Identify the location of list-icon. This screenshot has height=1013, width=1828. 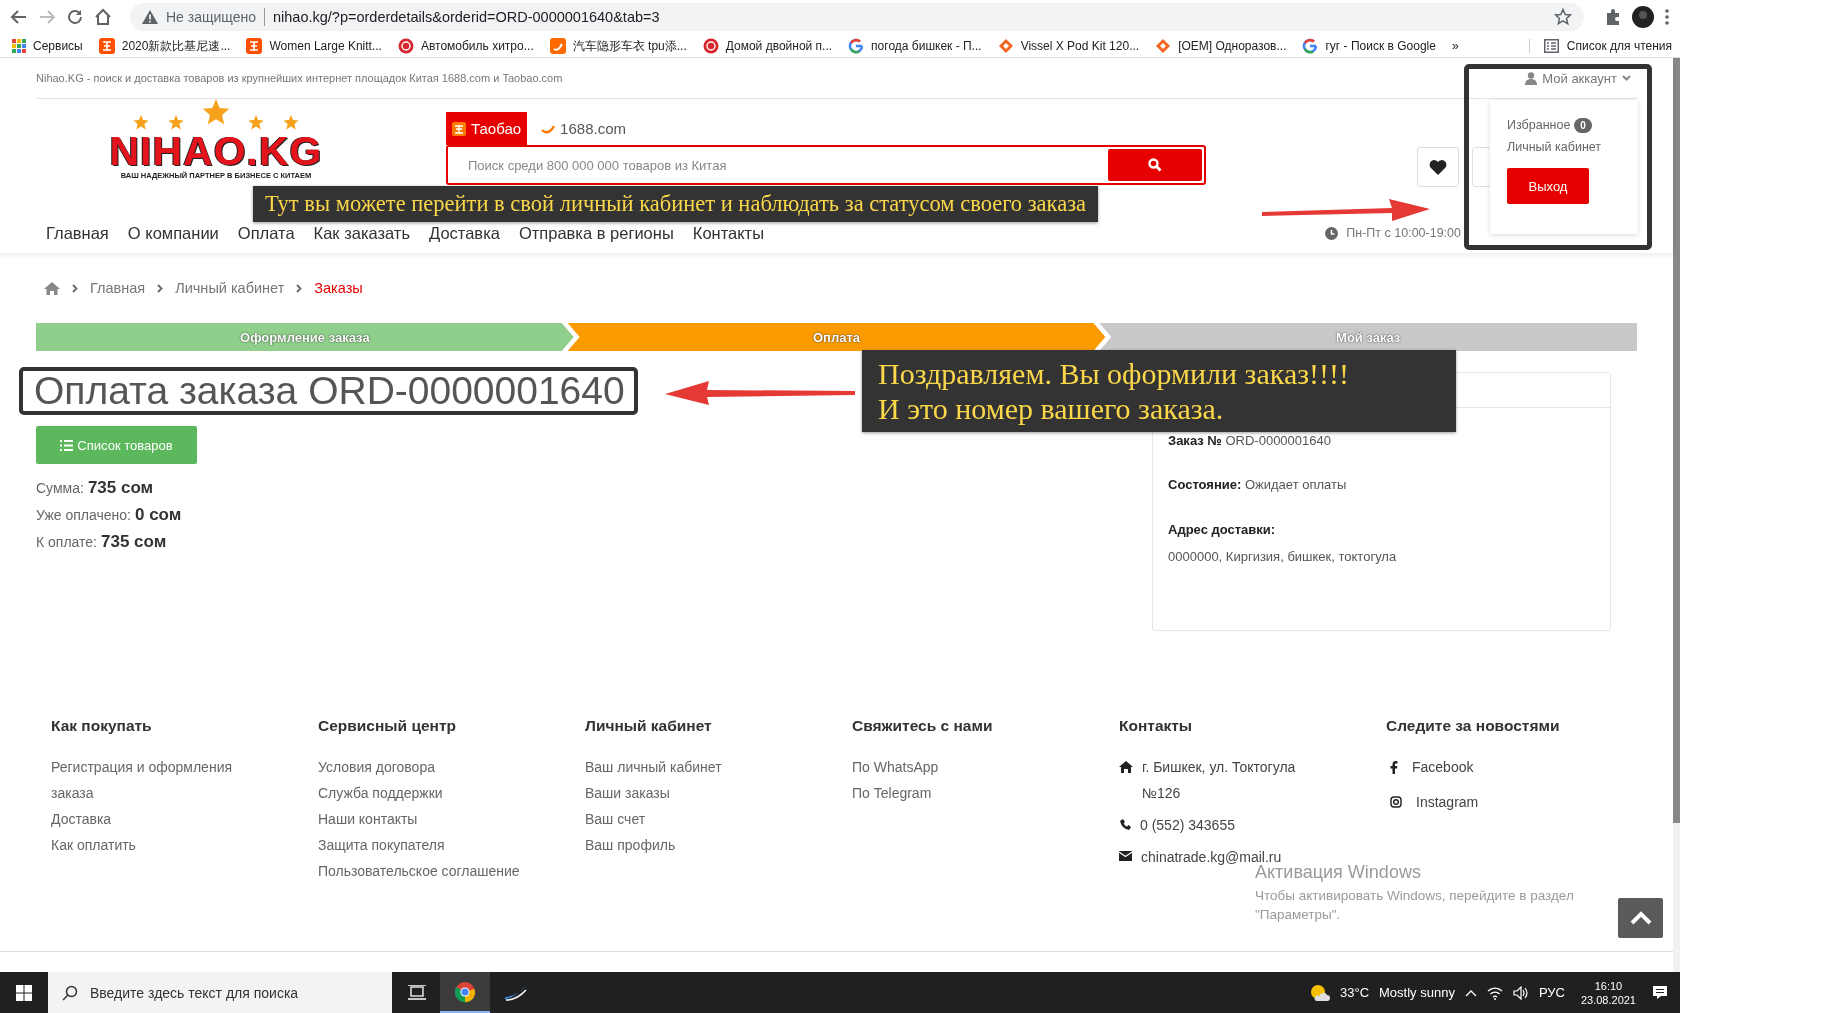
(67, 445).